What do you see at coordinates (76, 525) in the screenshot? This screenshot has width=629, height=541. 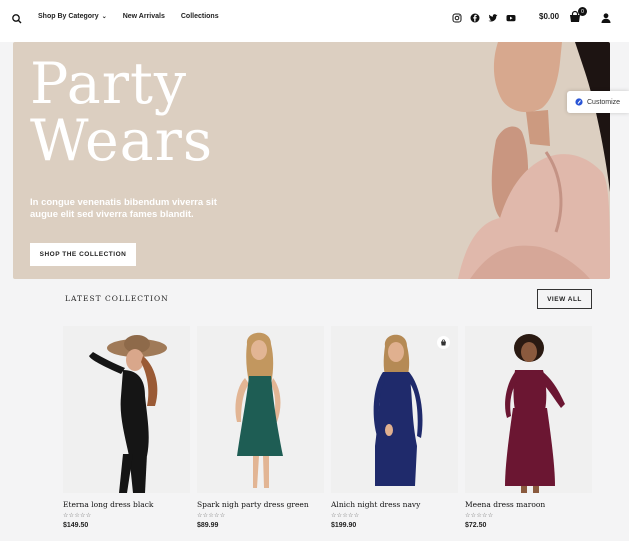 I see `product-price: $149.50` at bounding box center [76, 525].